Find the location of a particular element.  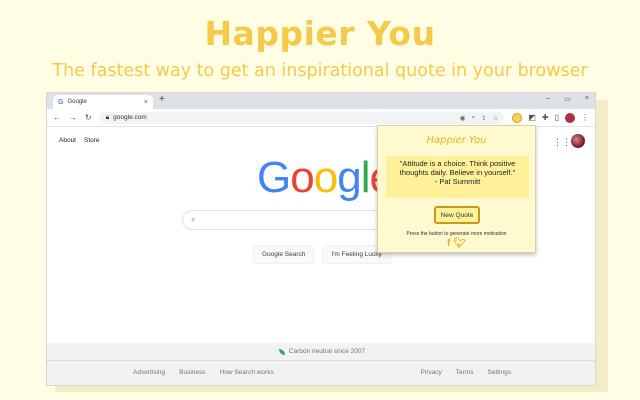

google-logo: Google is located at coordinates (325, 178).